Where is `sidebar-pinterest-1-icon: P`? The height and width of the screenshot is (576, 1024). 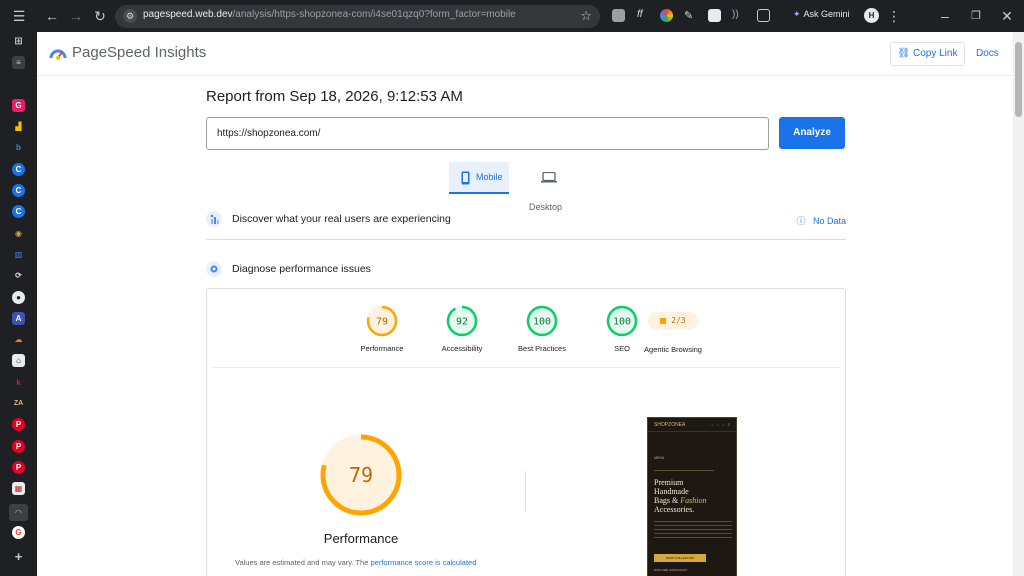 sidebar-pinterest-1-icon: P is located at coordinates (18, 424).